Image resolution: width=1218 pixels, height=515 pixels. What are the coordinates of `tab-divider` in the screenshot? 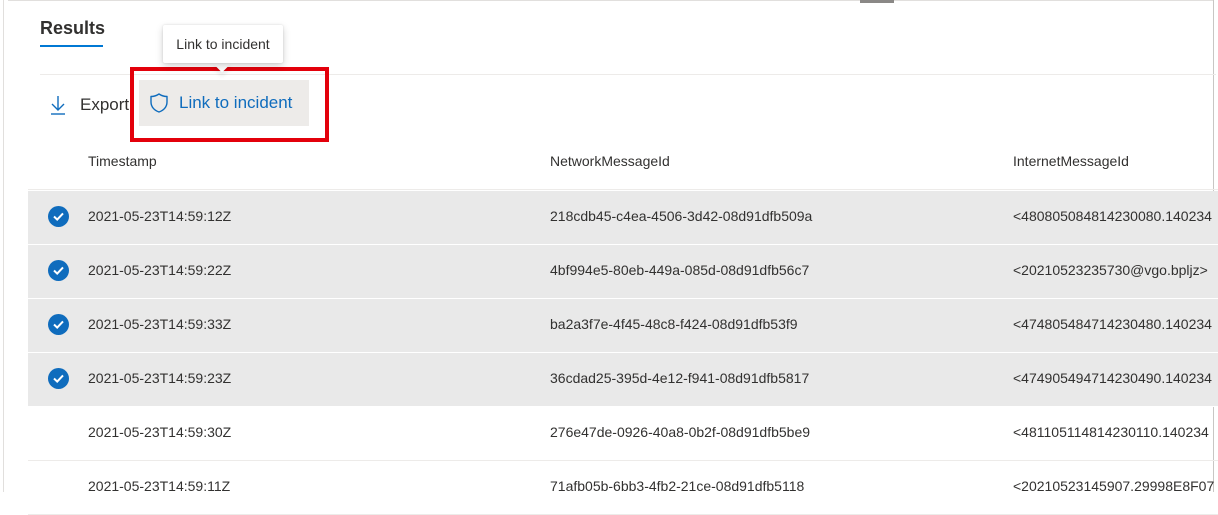 It's located at (628, 74).